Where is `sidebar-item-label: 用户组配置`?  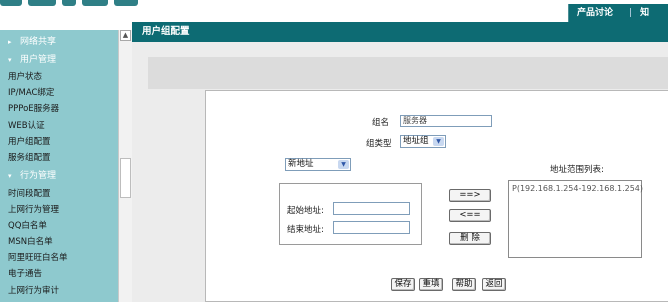
sidebar-item-label: 用户组配置 is located at coordinates (29, 142).